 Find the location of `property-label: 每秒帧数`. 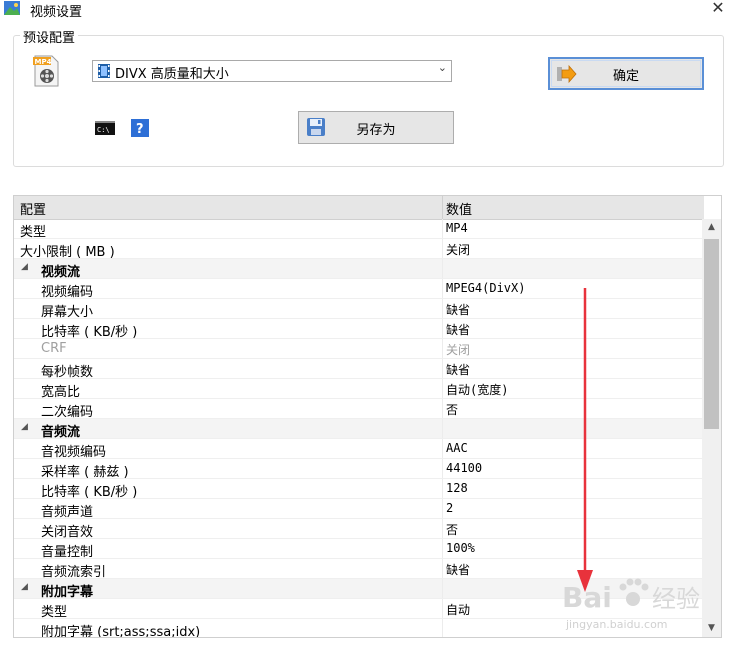

property-label: 每秒帧数 is located at coordinates (67, 372).